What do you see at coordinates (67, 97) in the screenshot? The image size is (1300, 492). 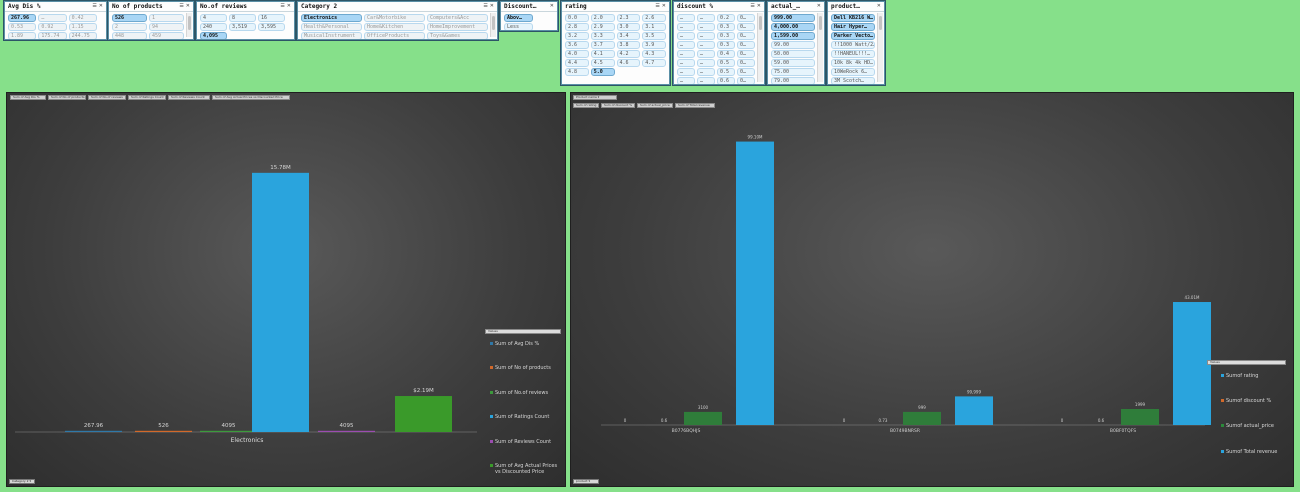 I see `field-button: Sum of No of products` at bounding box center [67, 97].